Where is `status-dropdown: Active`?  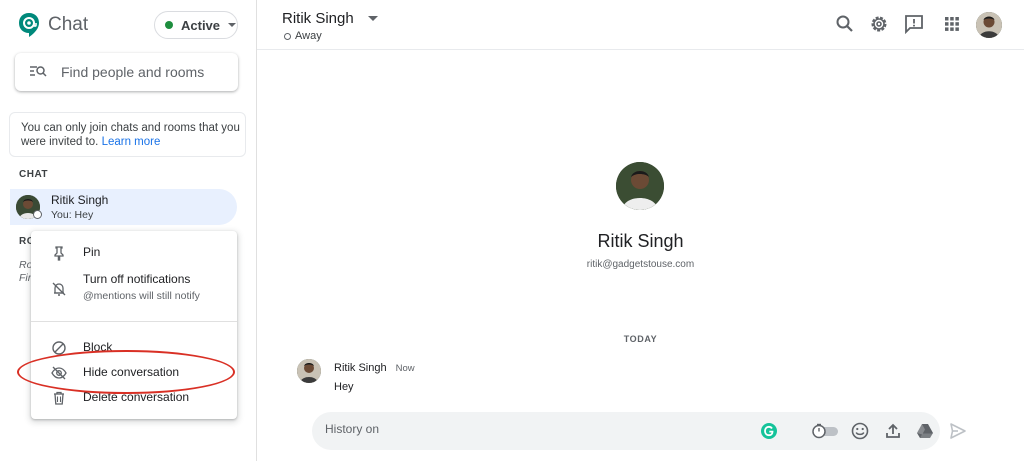 status-dropdown: Active is located at coordinates (196, 25).